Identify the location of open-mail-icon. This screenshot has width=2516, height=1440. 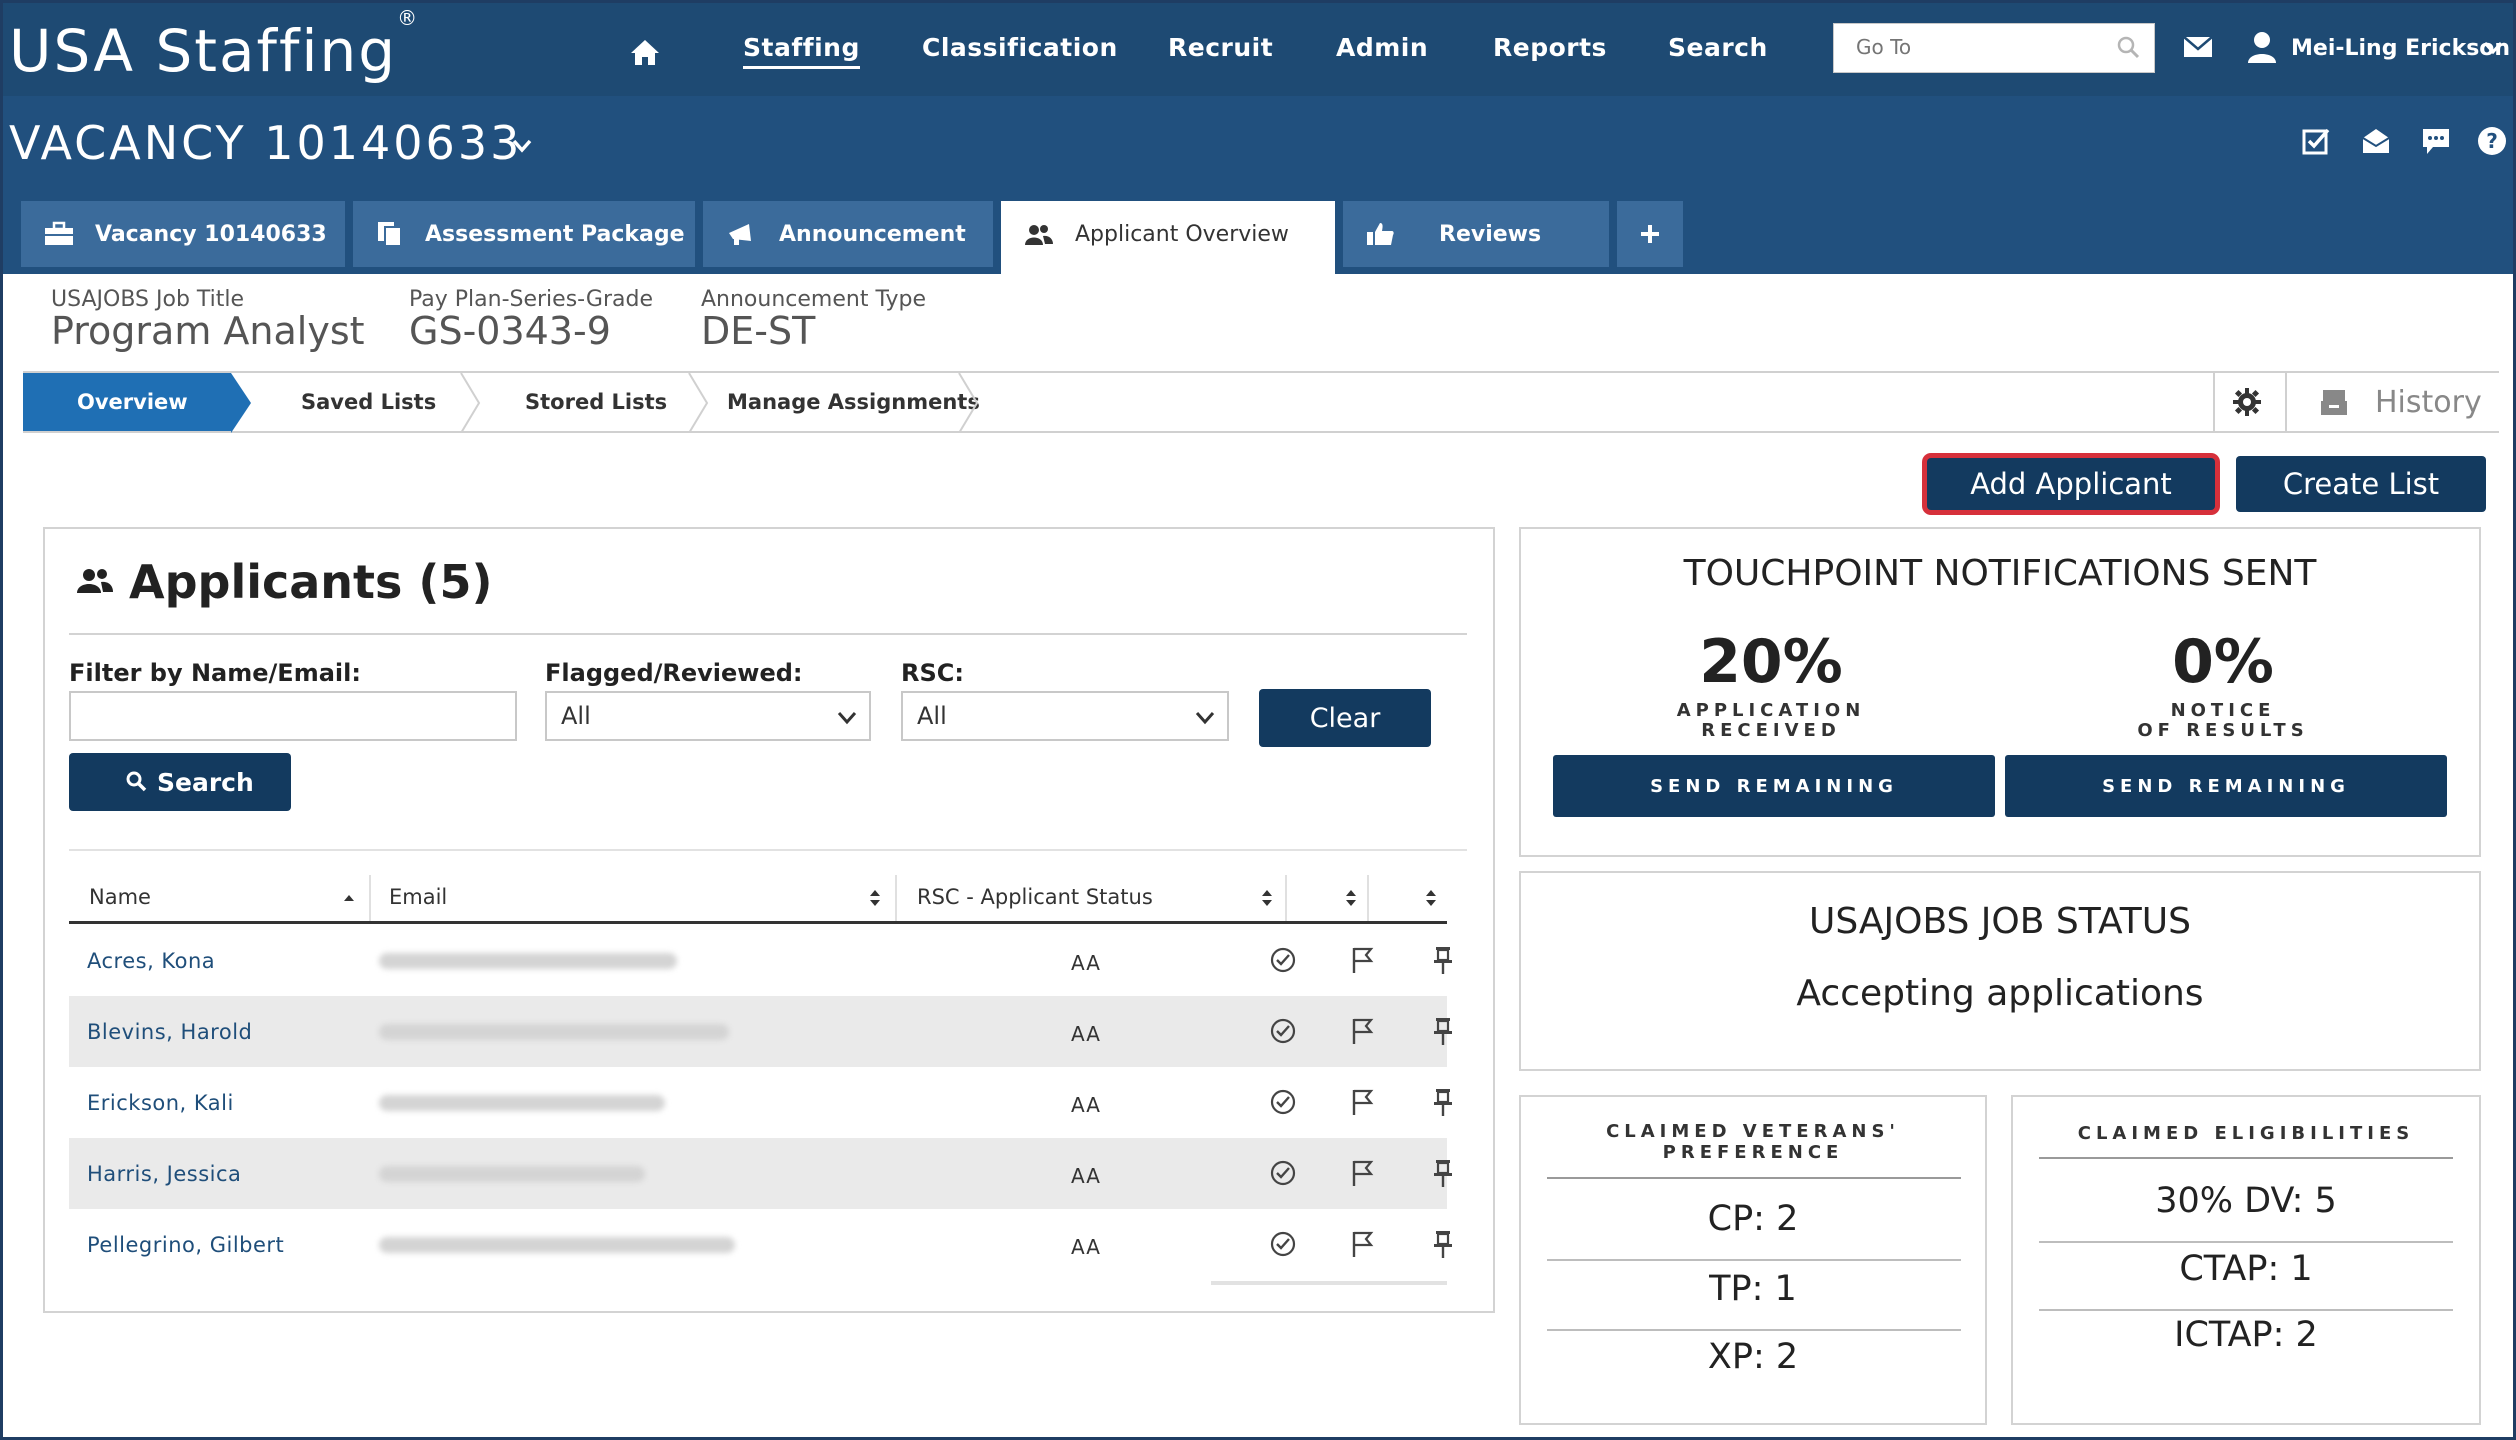
(2376, 141).